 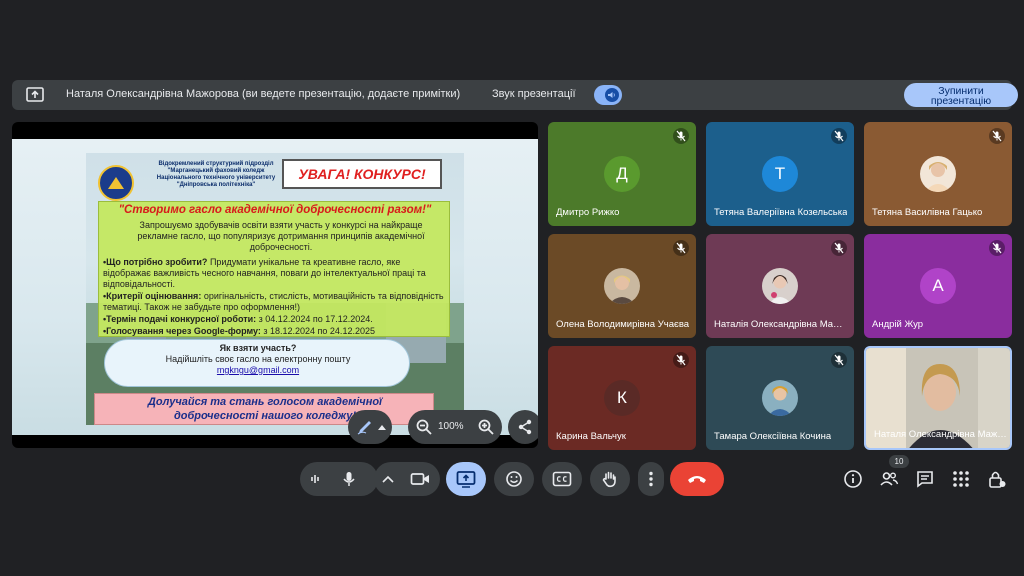 I want to click on caret-up-icon, so click(x=382, y=427).